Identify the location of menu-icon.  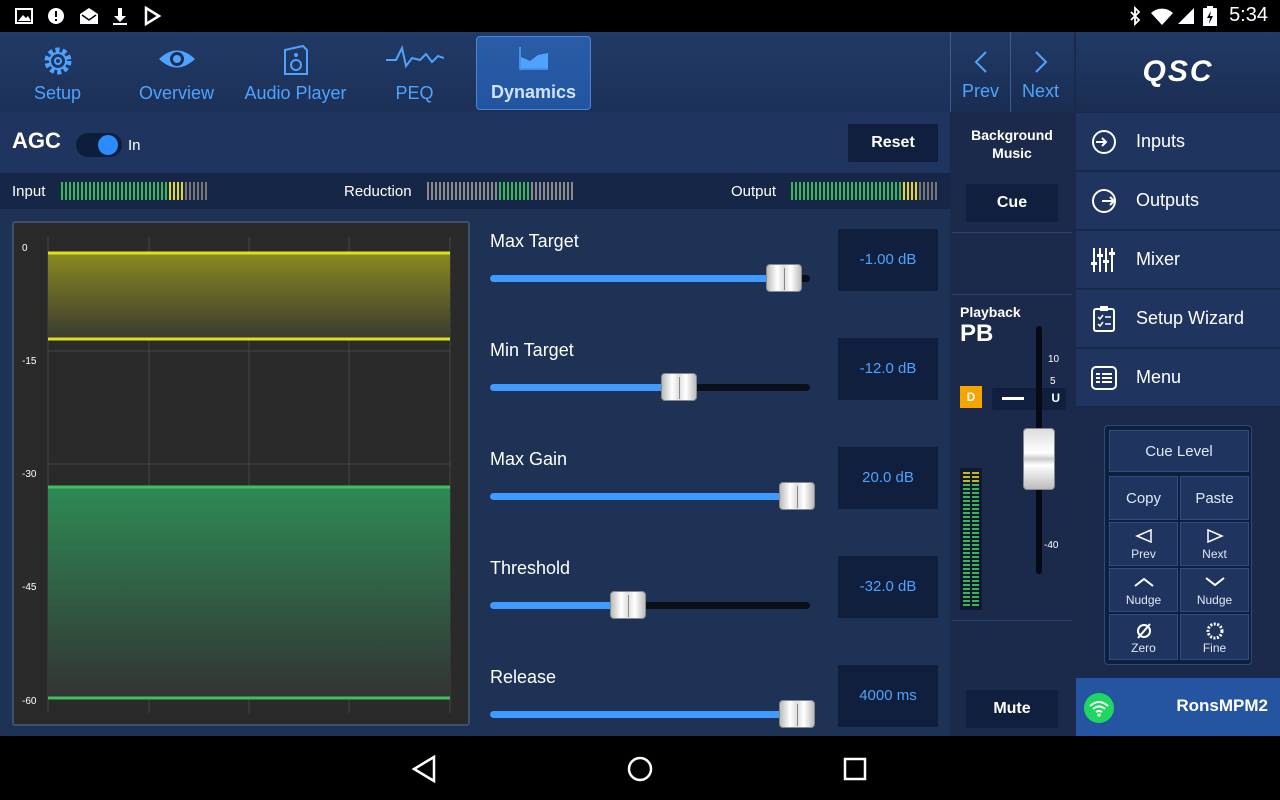
(1104, 378).